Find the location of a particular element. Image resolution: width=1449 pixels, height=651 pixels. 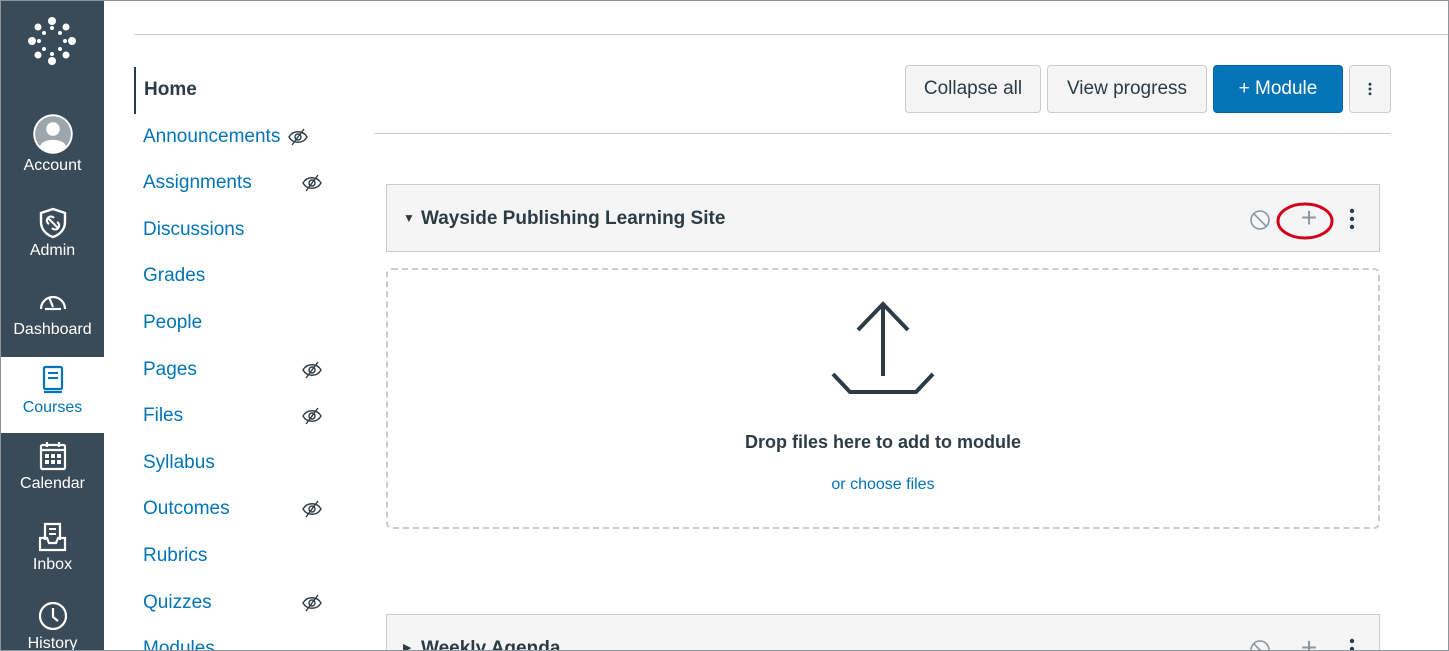

toolbar-more-button is located at coordinates (1370, 89).